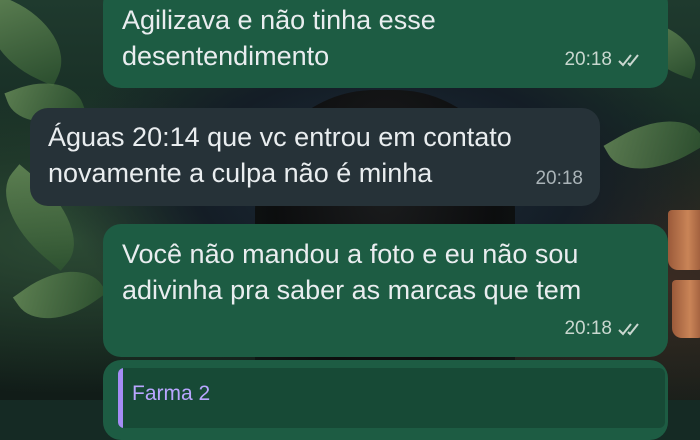 This screenshot has width=700, height=440. I want to click on quoted-message: Farma 2, so click(391, 398).